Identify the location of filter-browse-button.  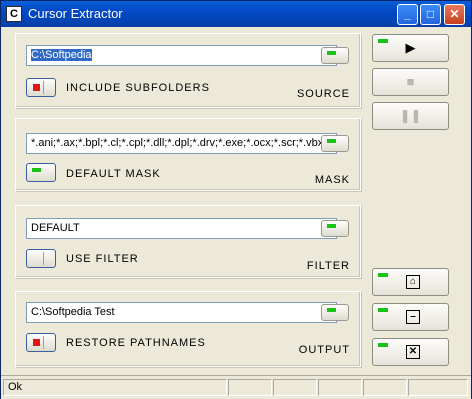
(335, 228).